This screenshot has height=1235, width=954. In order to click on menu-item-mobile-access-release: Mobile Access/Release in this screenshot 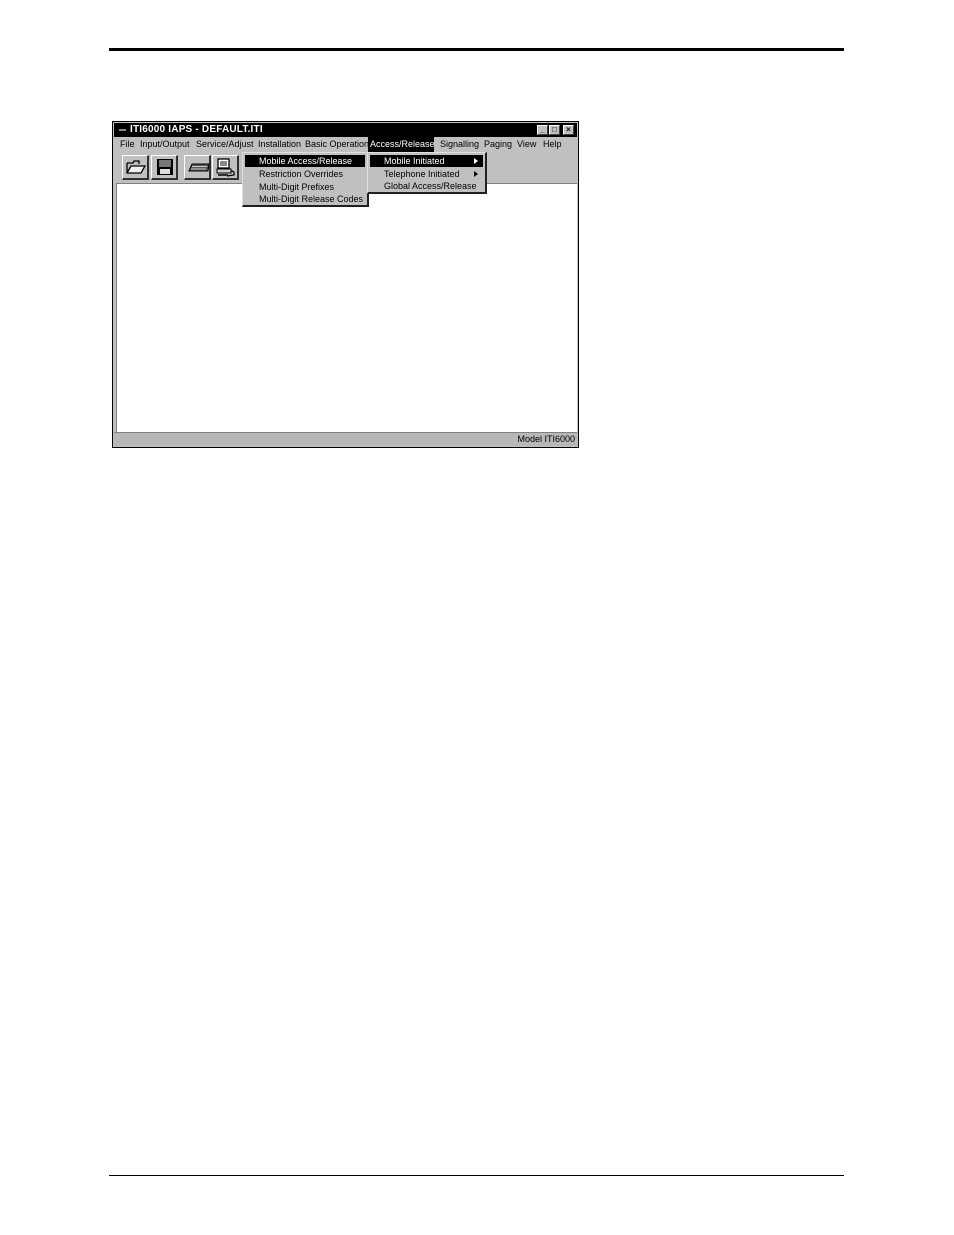, I will do `click(305, 161)`.